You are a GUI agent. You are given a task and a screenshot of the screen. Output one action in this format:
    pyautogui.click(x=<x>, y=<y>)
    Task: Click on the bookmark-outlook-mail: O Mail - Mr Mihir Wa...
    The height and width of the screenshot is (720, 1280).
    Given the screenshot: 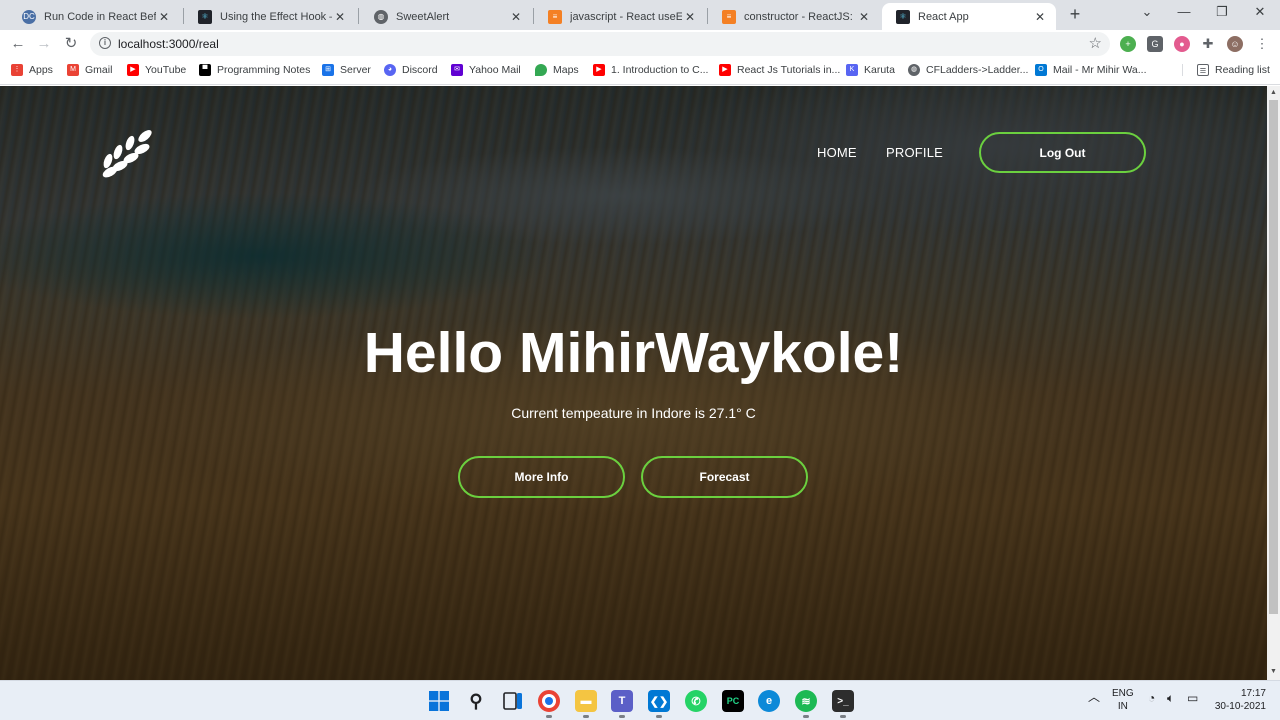 What is the action you would take?
    pyautogui.click(x=1091, y=70)
    